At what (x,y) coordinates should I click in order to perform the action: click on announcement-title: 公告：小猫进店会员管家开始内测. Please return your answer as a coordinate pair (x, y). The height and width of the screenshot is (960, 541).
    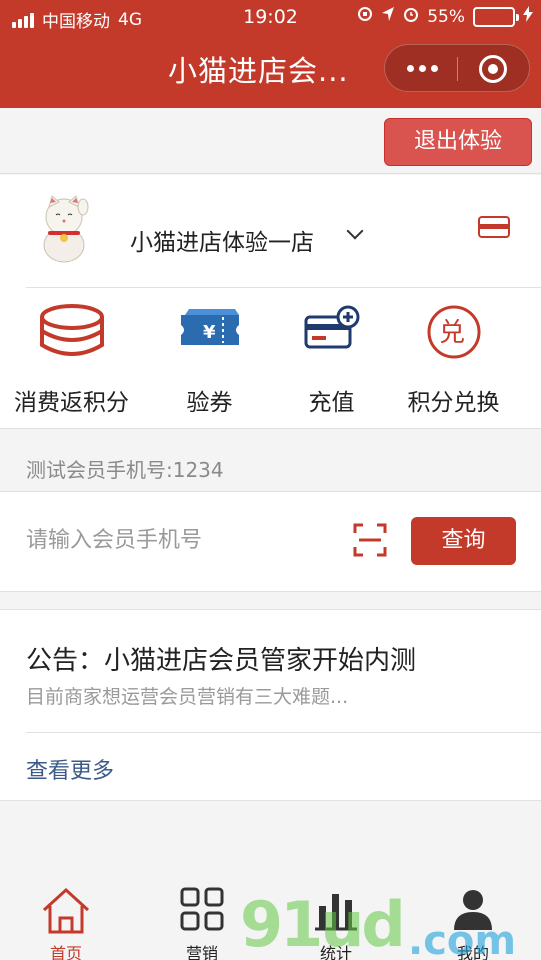
    Looking at the image, I should click on (221, 658).